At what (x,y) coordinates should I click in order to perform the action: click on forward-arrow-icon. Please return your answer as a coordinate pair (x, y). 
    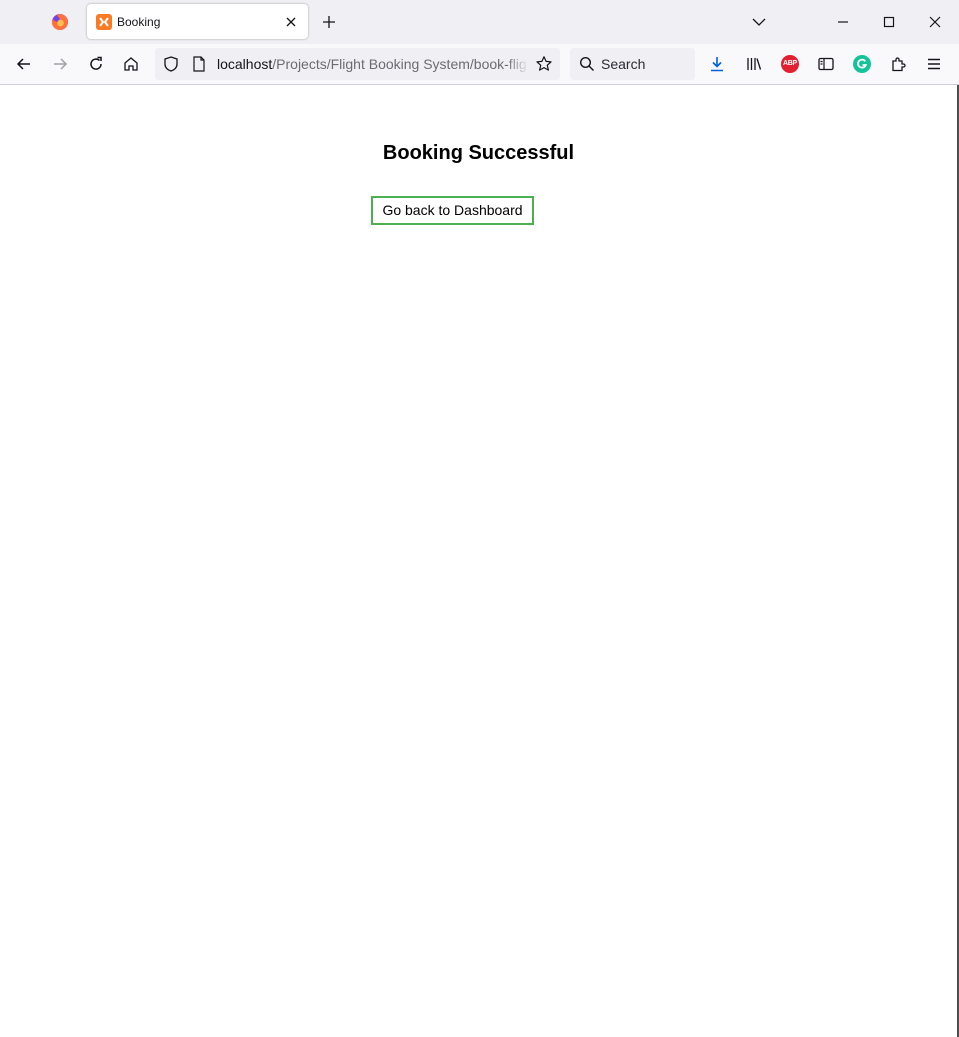
    Looking at the image, I should click on (60, 64).